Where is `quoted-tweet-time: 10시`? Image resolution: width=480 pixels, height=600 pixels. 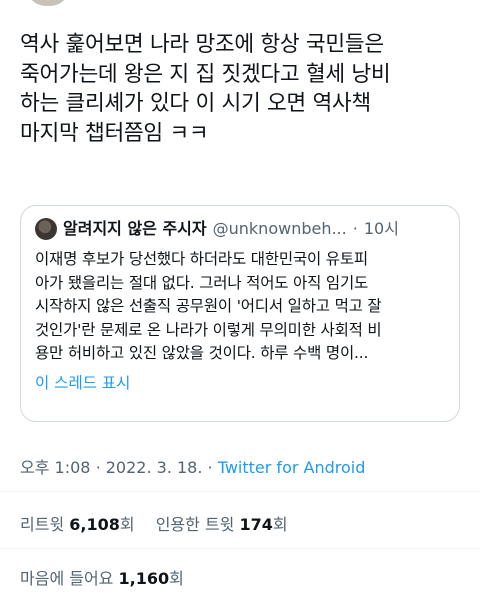 quoted-tweet-time: 10시 is located at coordinates (381, 228).